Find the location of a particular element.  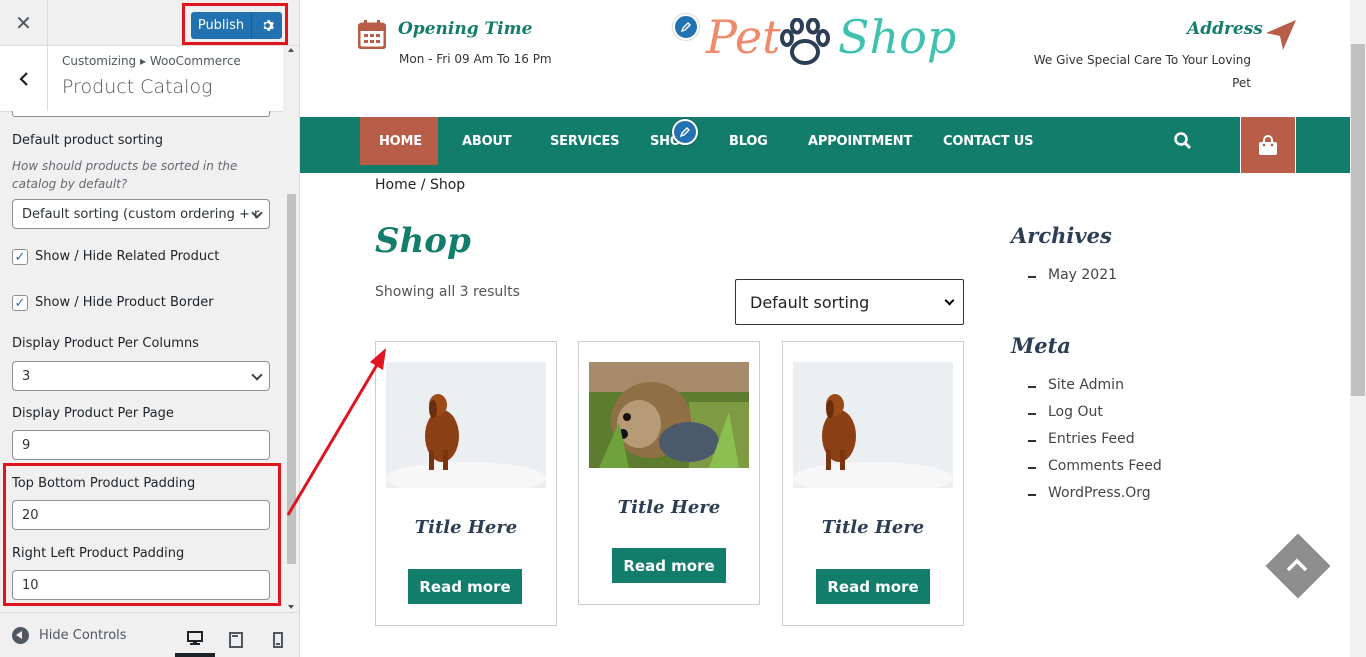

sort-select: Default sorting is located at coordinates (849, 302).